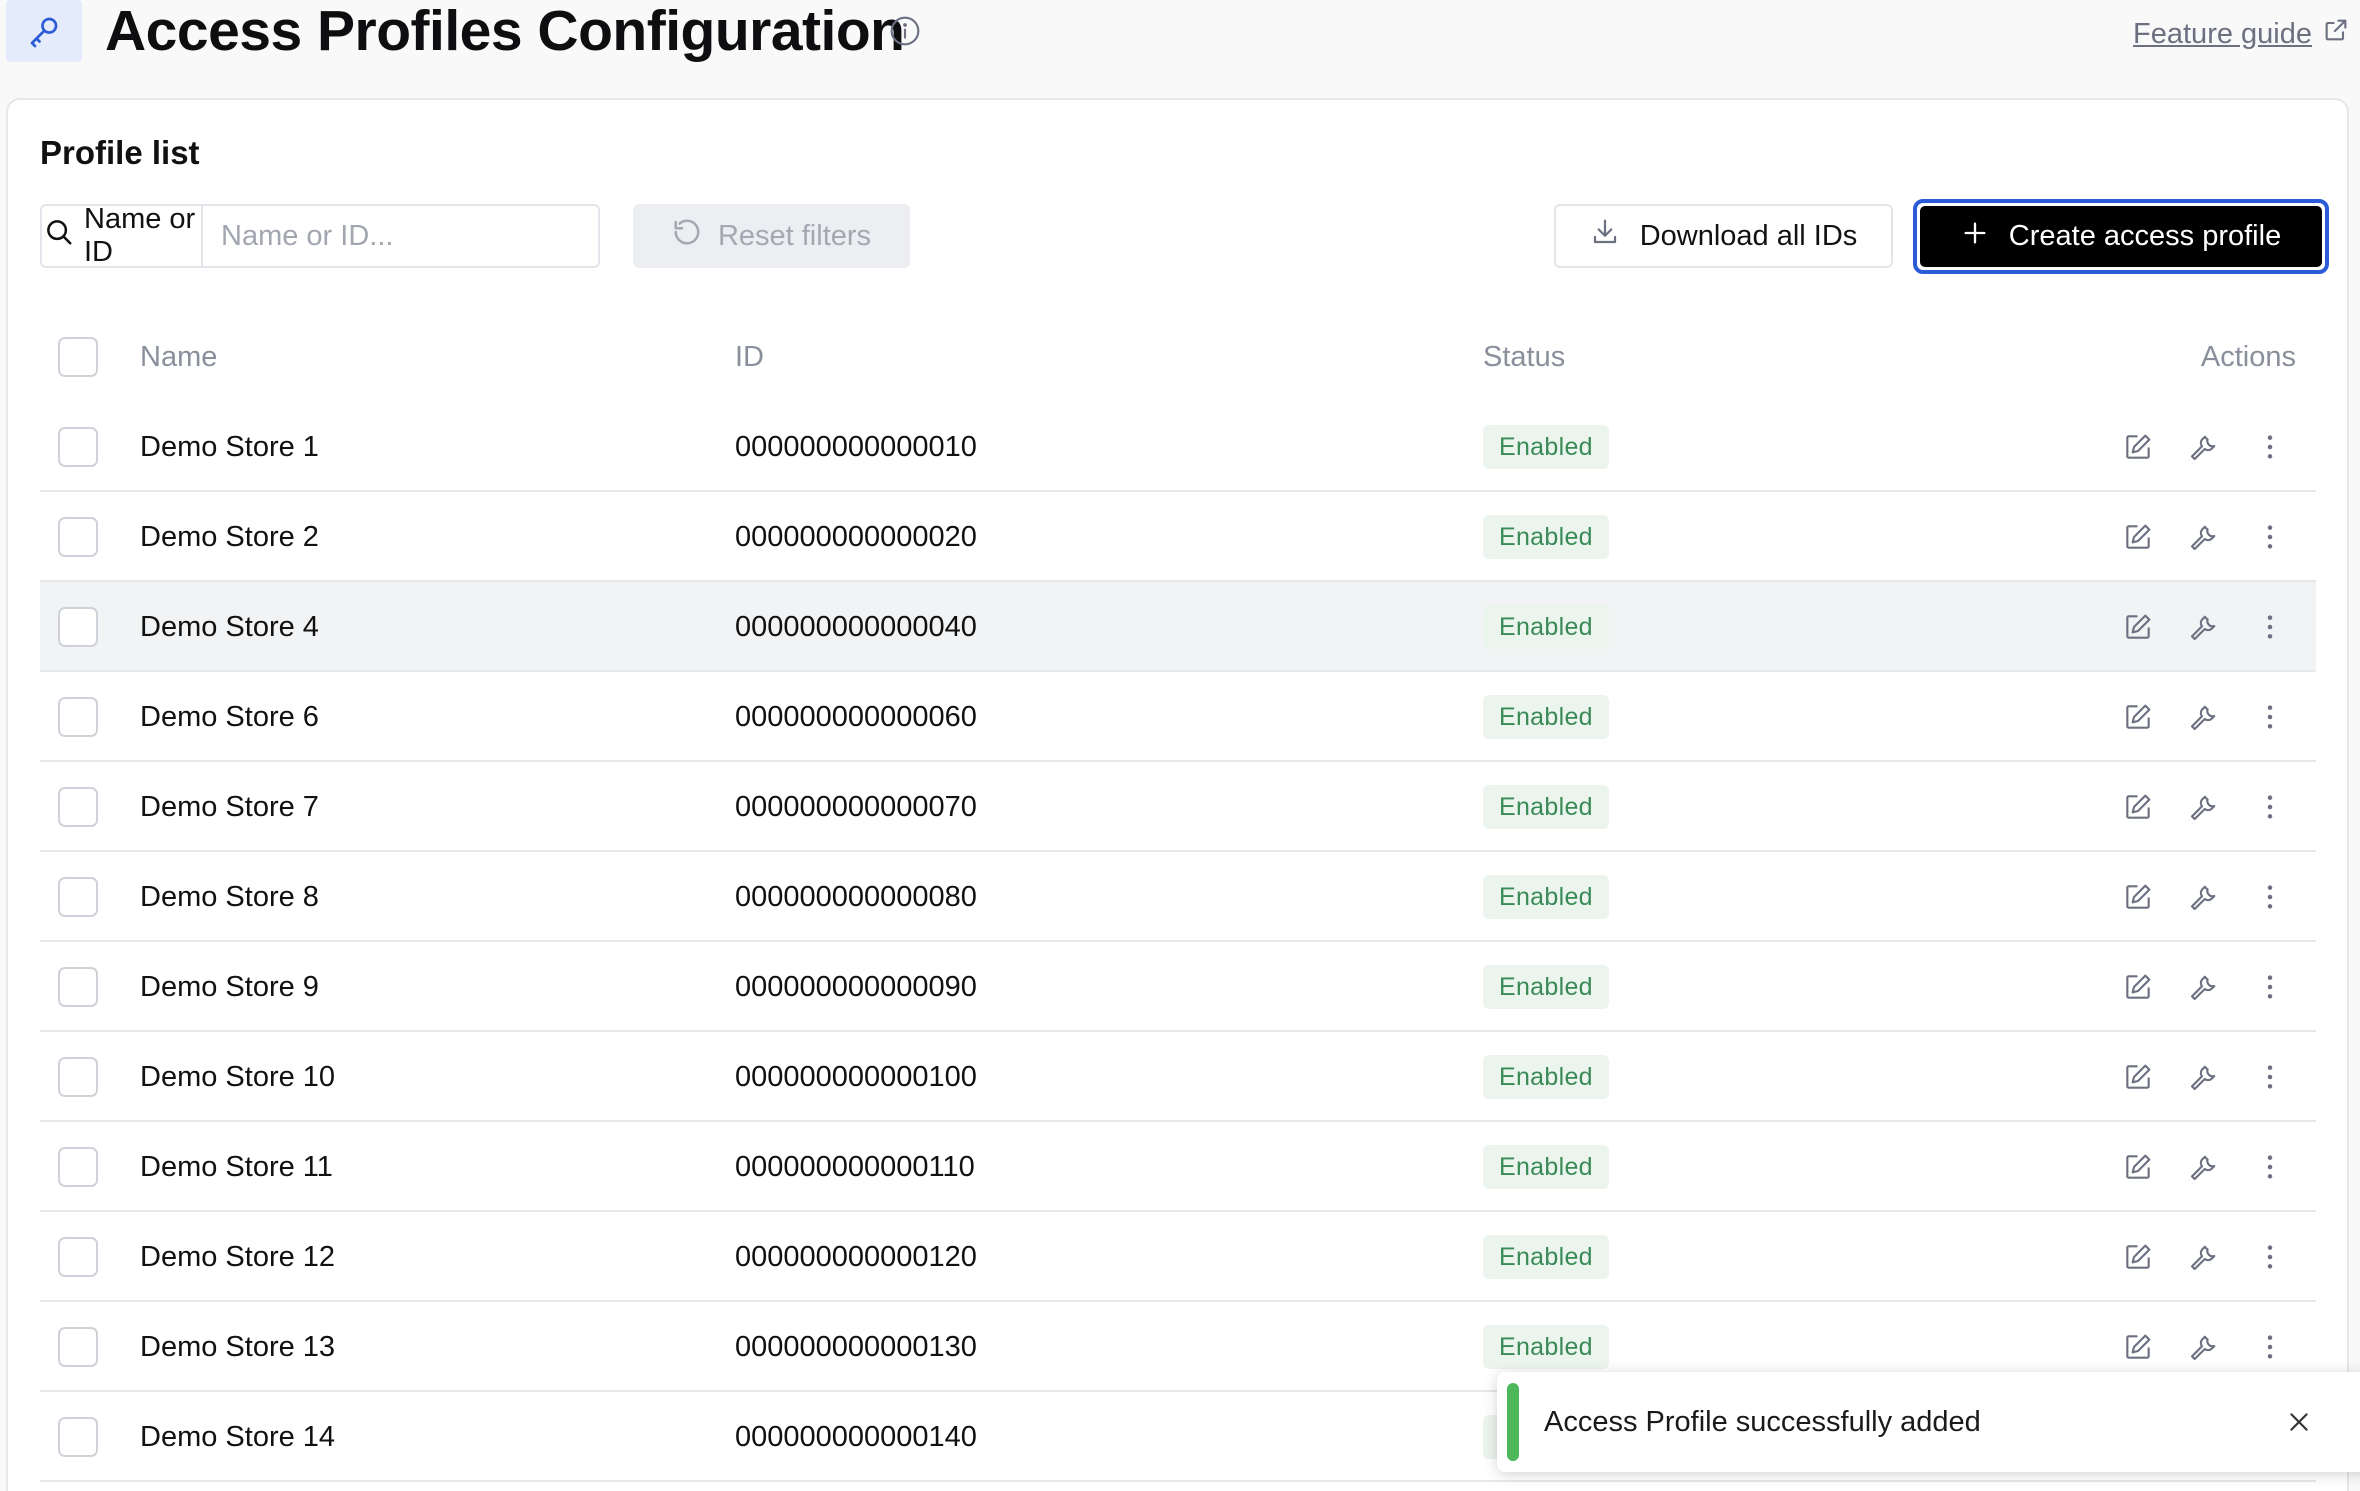  What do you see at coordinates (1178, 717) in the screenshot?
I see `table-row: Demo Store 6 000000000000060 Enabled` at bounding box center [1178, 717].